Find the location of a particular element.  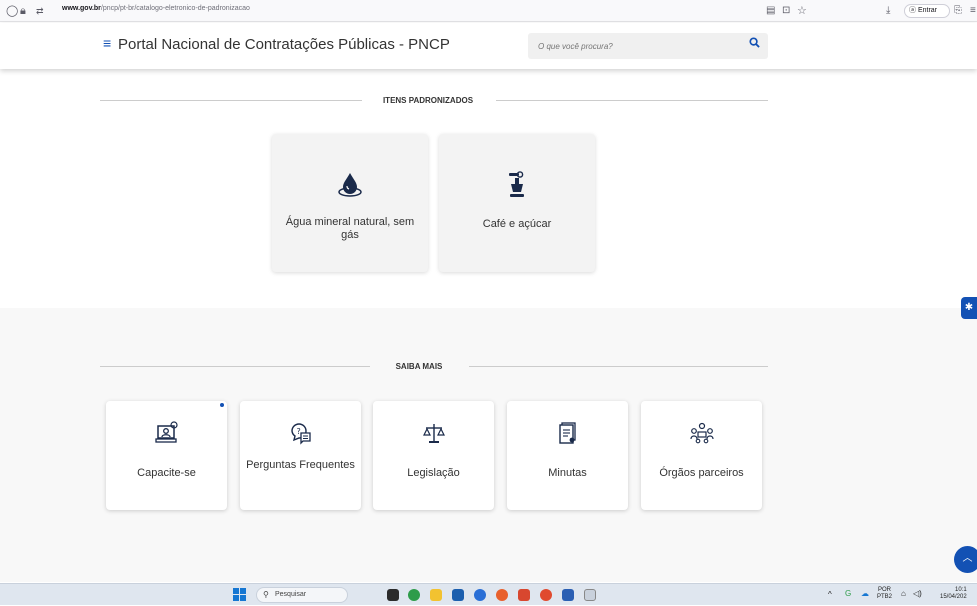

store-icon is located at coordinates (458, 595).